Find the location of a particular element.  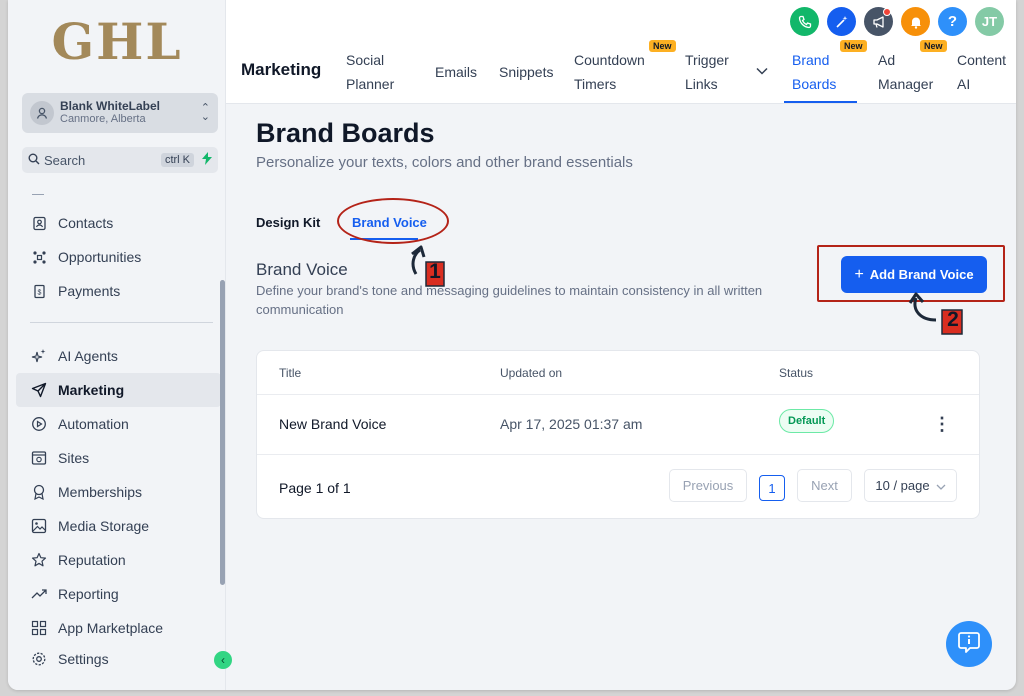

chevron-updown-icon: ⌃ ⌄ is located at coordinates (205, 112).